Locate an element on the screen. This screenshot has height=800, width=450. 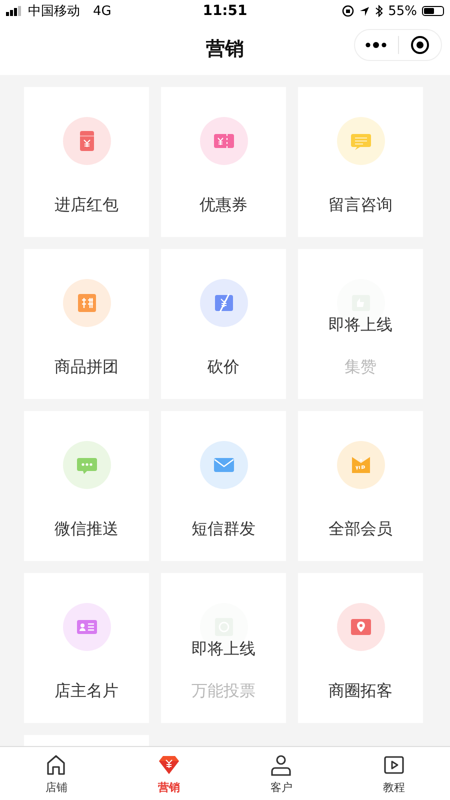
feature-card: 即将上线 集赞 is located at coordinates (360, 324).